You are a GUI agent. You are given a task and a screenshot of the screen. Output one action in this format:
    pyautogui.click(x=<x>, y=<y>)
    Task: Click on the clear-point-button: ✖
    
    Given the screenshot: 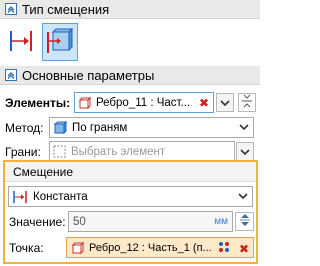 What is the action you would take?
    pyautogui.click(x=244, y=248)
    